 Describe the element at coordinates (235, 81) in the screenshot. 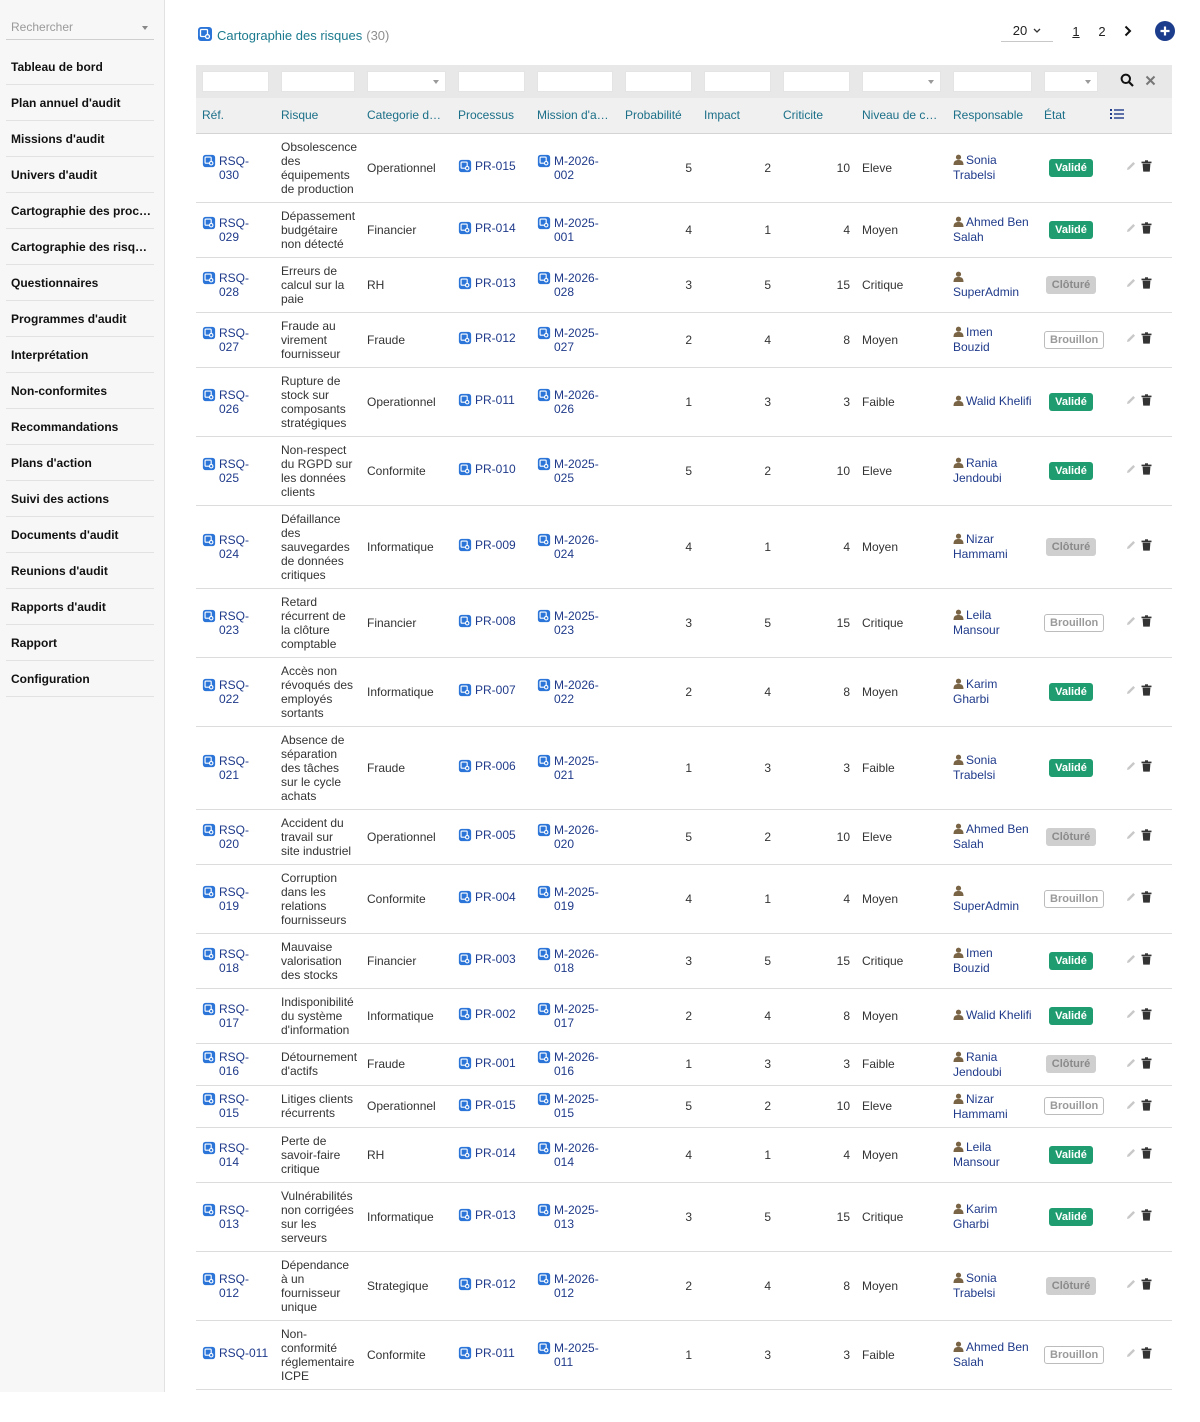

I see `filter-ref-input` at that location.